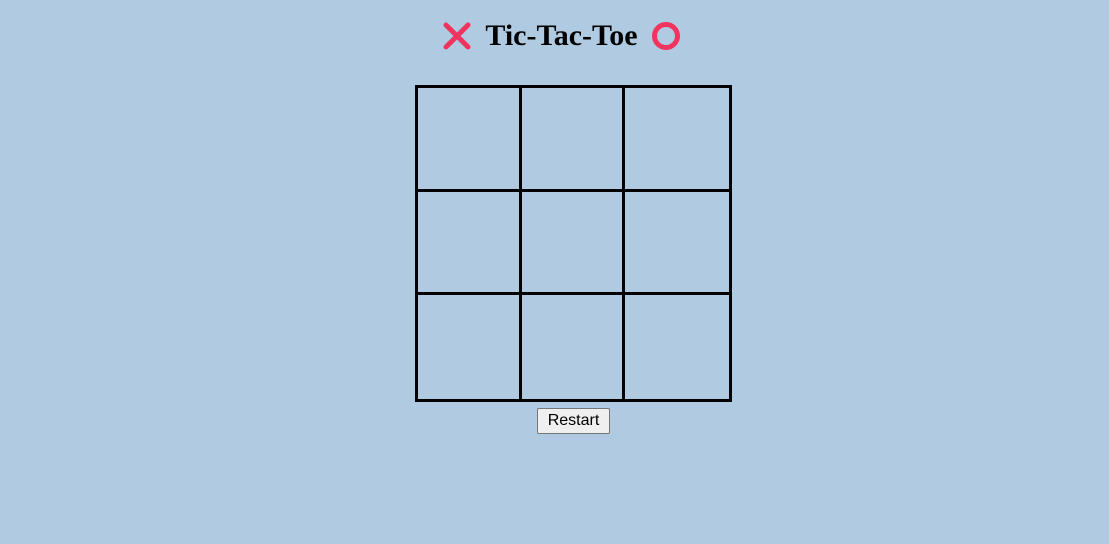 This screenshot has width=1109, height=544. Describe the element at coordinates (665, 36) in the screenshot. I see `o-ring-icon` at that location.